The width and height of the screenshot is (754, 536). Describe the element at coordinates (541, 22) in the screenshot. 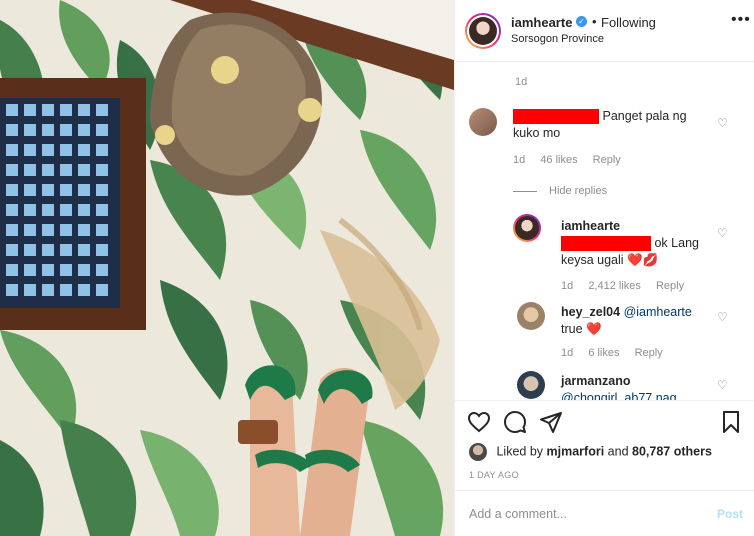

I see `author-username: iamhearte` at that location.